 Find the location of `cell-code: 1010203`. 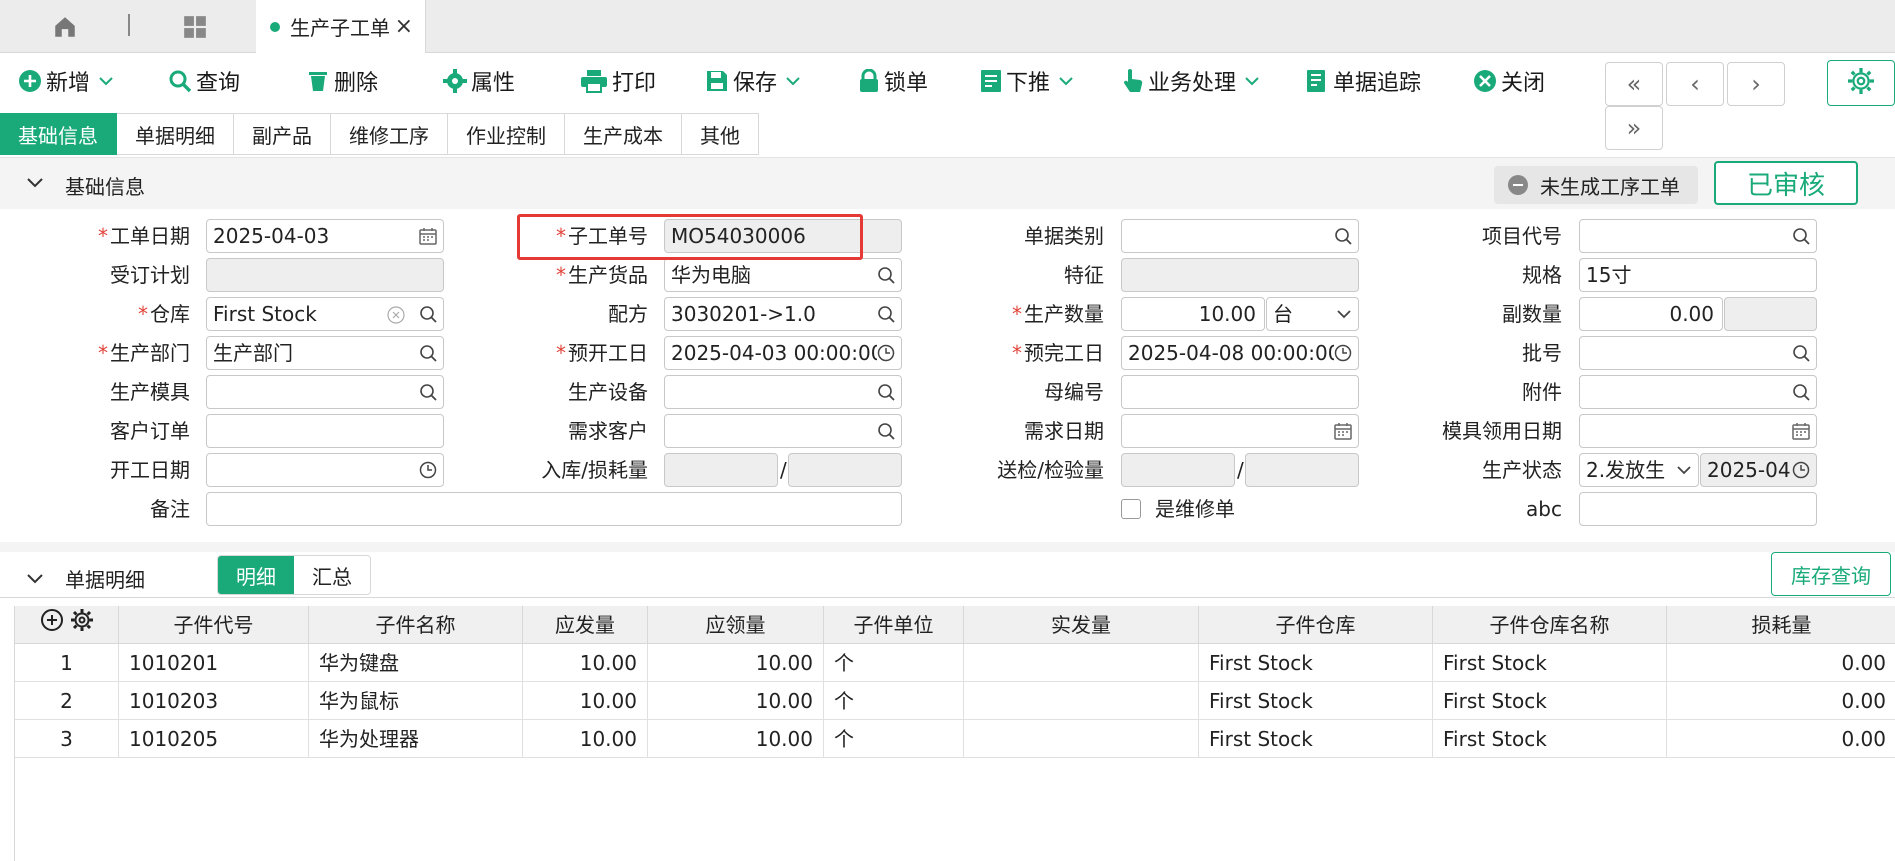

cell-code: 1010203 is located at coordinates (214, 701).